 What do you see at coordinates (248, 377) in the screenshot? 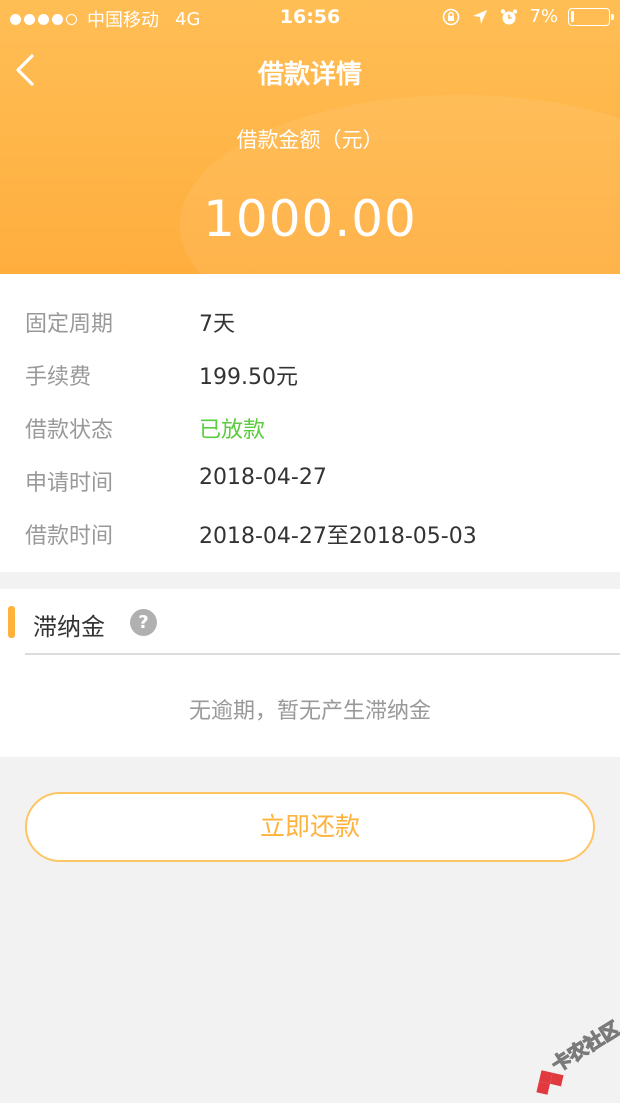
I see `detail-value: 199.50元` at bounding box center [248, 377].